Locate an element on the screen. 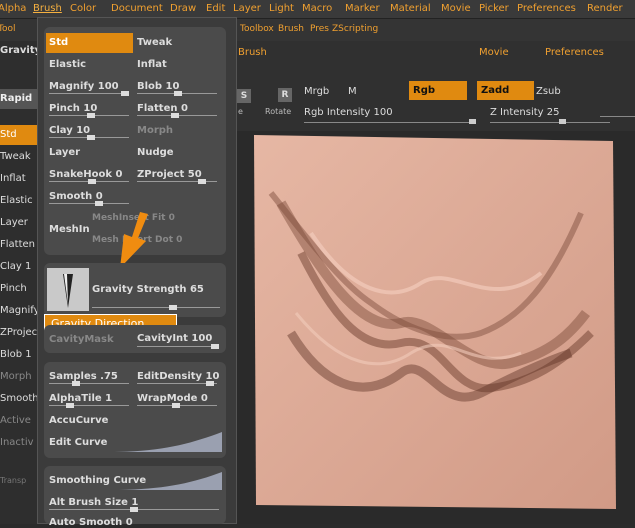 This screenshot has width=635, height=528. menu-color: Color is located at coordinates (83, 8).